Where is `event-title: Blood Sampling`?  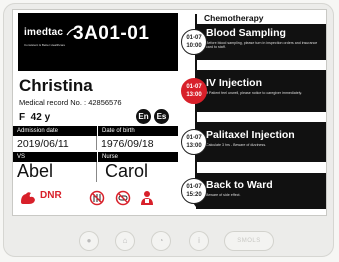 event-title: Blood Sampling is located at coordinates (246, 33).